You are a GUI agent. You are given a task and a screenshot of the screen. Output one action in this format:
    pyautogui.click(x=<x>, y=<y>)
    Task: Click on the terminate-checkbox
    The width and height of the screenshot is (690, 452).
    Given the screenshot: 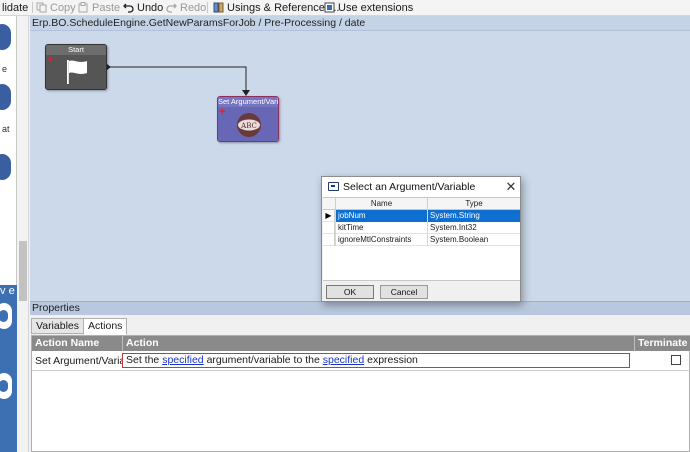 What is the action you would take?
    pyautogui.click(x=676, y=360)
    